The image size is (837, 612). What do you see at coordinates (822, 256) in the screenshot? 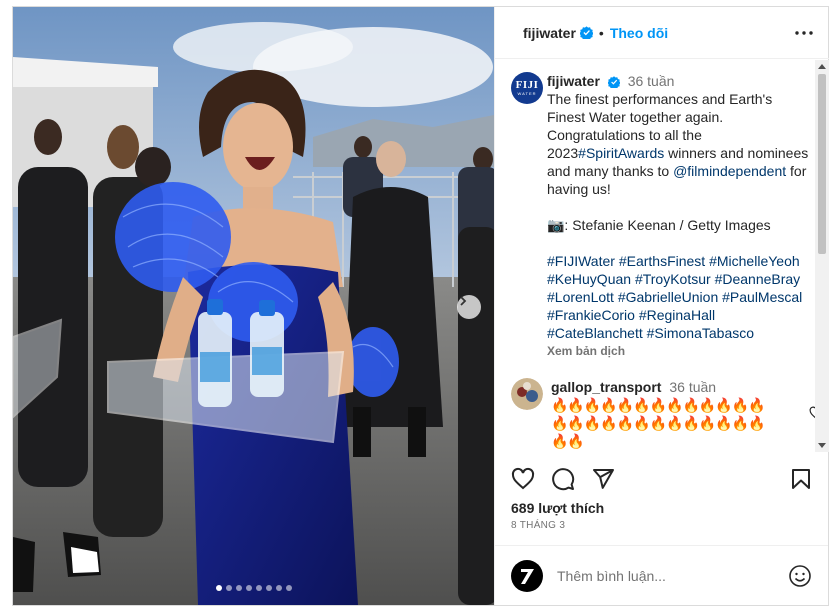
I see `comments-scrollbar` at bounding box center [822, 256].